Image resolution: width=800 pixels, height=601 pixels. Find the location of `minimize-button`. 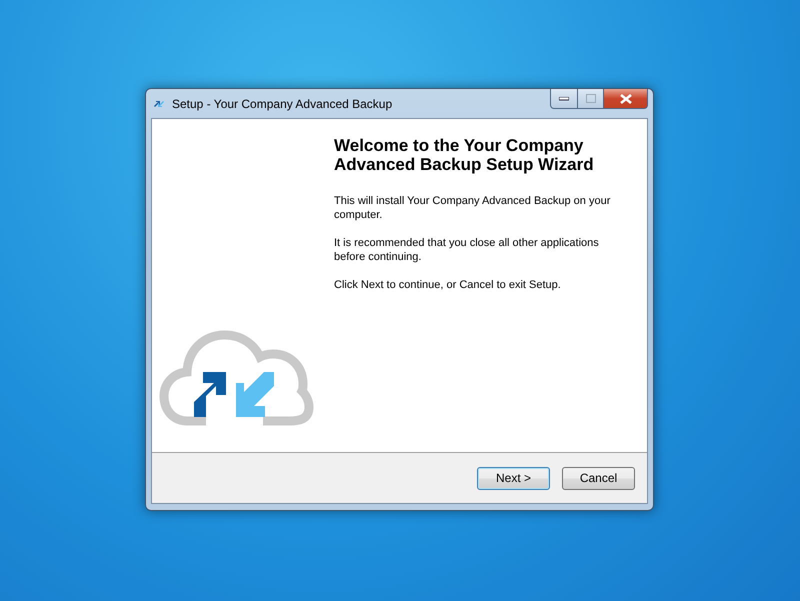

minimize-button is located at coordinates (564, 99).